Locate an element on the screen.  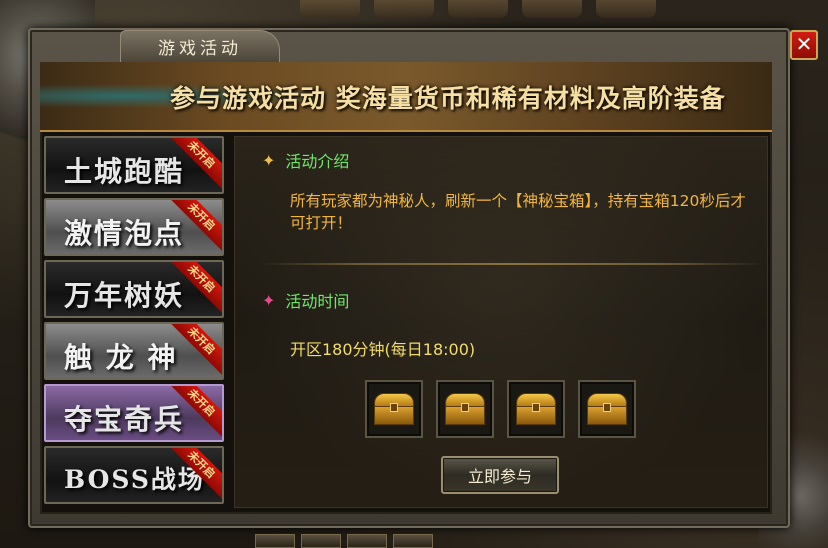
time-title: 活动时间 is located at coordinates (317, 301).